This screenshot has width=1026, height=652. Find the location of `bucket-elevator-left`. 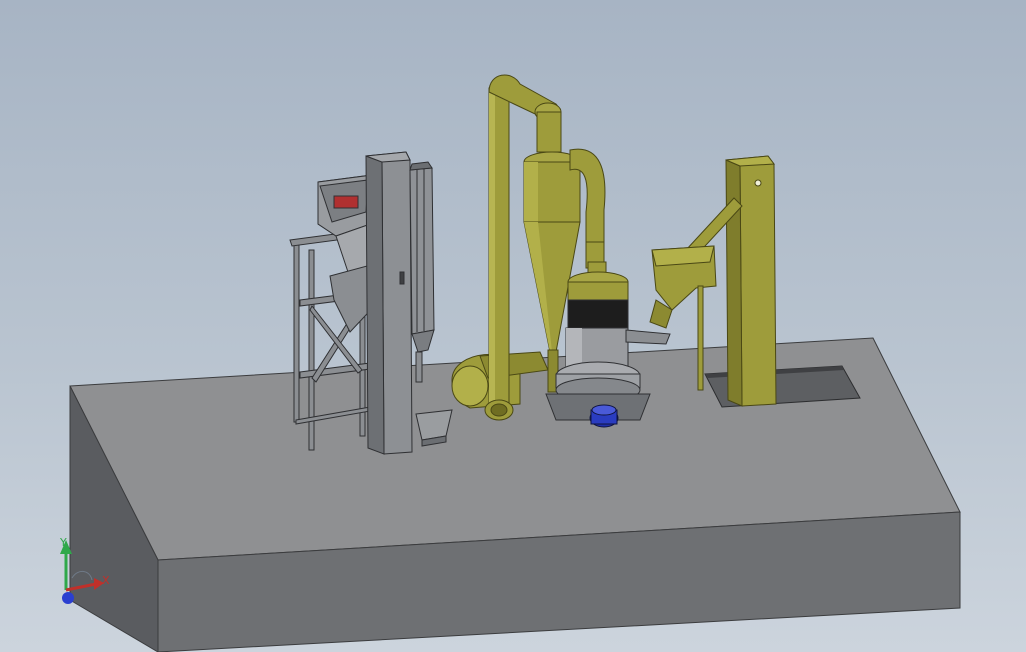

bucket-elevator-left is located at coordinates (389, 303).